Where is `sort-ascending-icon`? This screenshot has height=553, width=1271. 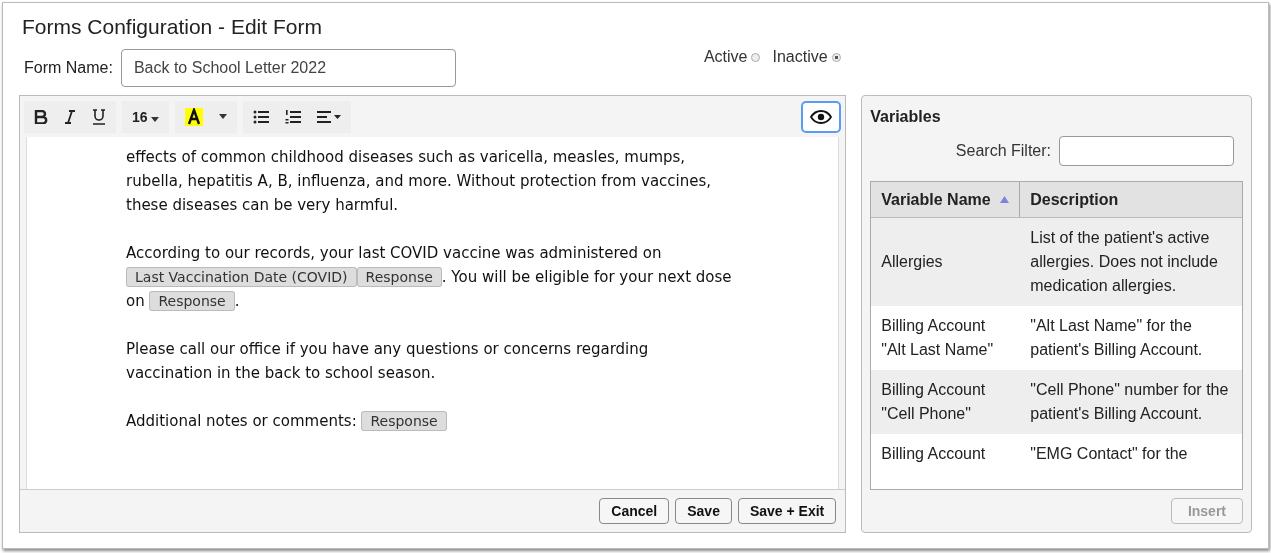
sort-ascending-icon is located at coordinates (1005, 199).